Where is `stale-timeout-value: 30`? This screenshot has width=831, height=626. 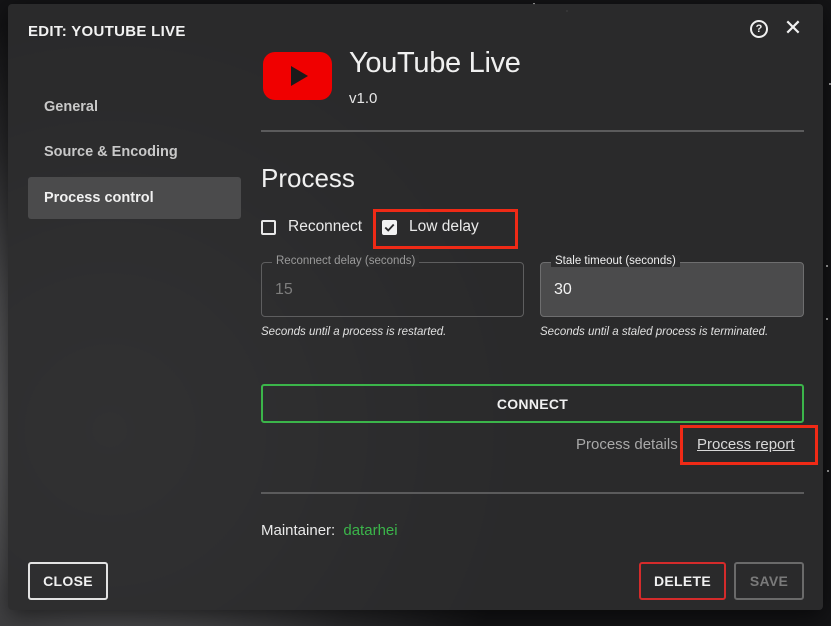
stale-timeout-value: 30 is located at coordinates (563, 289).